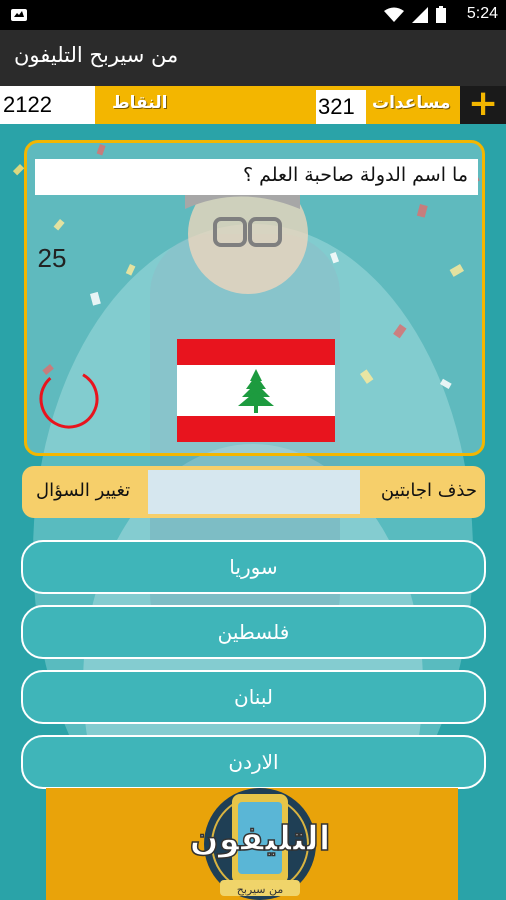 The width and height of the screenshot is (506, 900). I want to click on answer-option: الاردن, so click(253, 762).